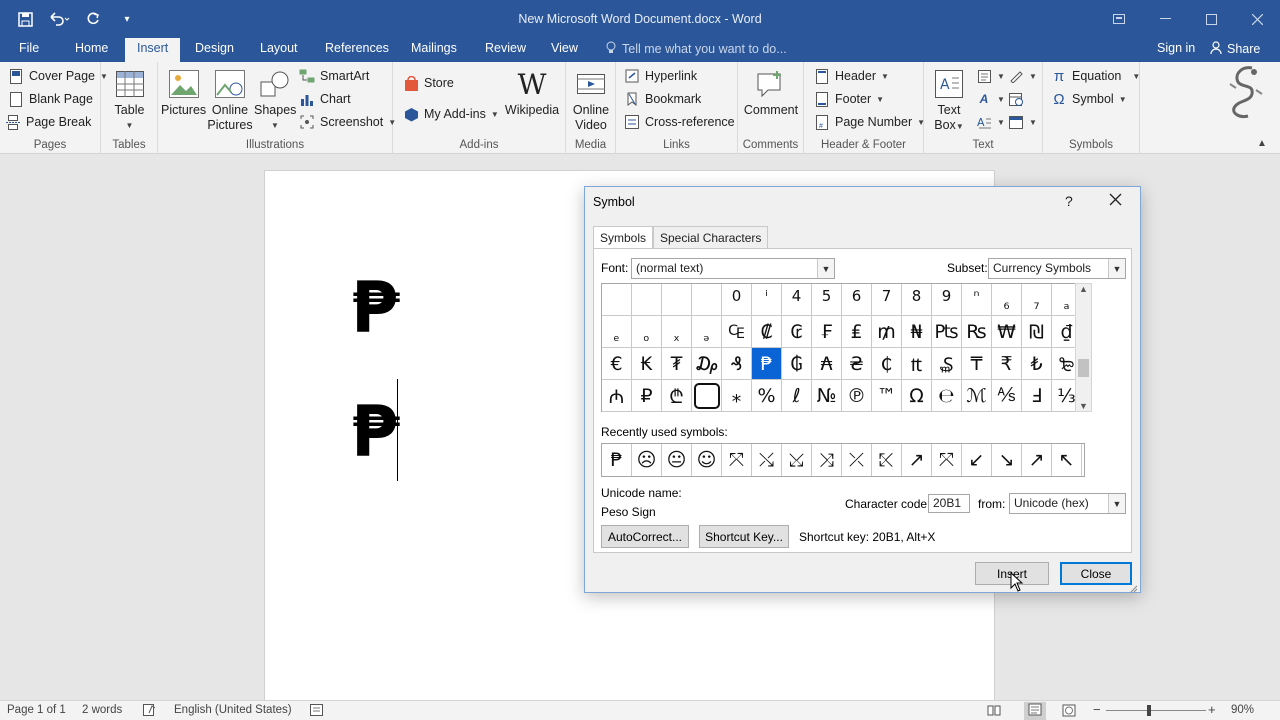  What do you see at coordinates (887, 460) in the screenshot?
I see `recent-symbol-cell: ⤪` at bounding box center [887, 460].